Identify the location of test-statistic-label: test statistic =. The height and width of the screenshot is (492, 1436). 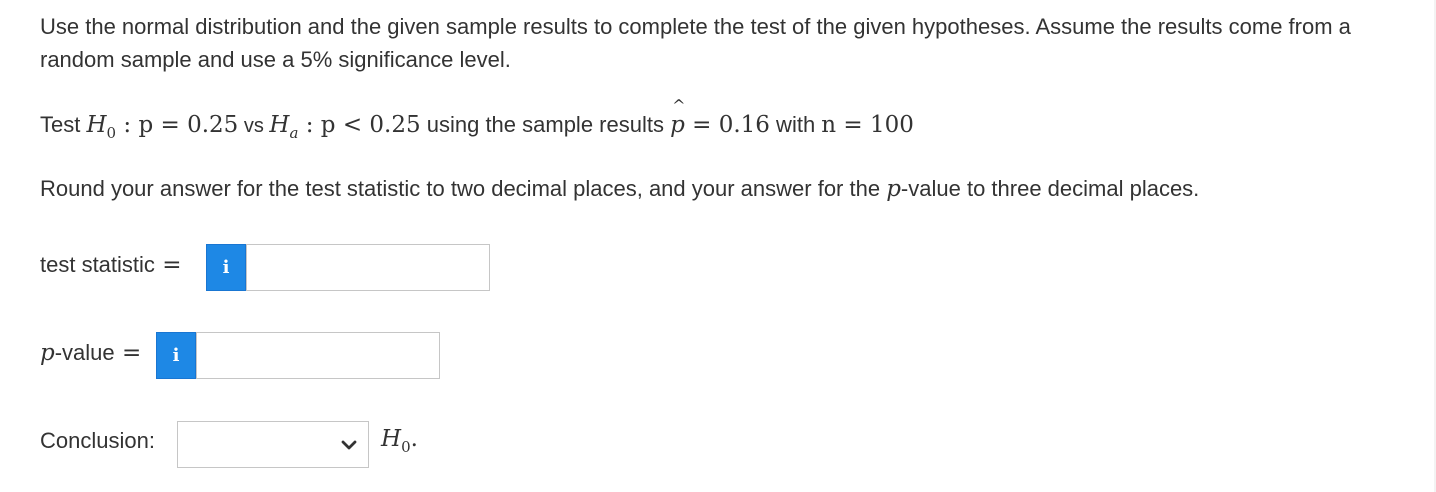
(111, 265).